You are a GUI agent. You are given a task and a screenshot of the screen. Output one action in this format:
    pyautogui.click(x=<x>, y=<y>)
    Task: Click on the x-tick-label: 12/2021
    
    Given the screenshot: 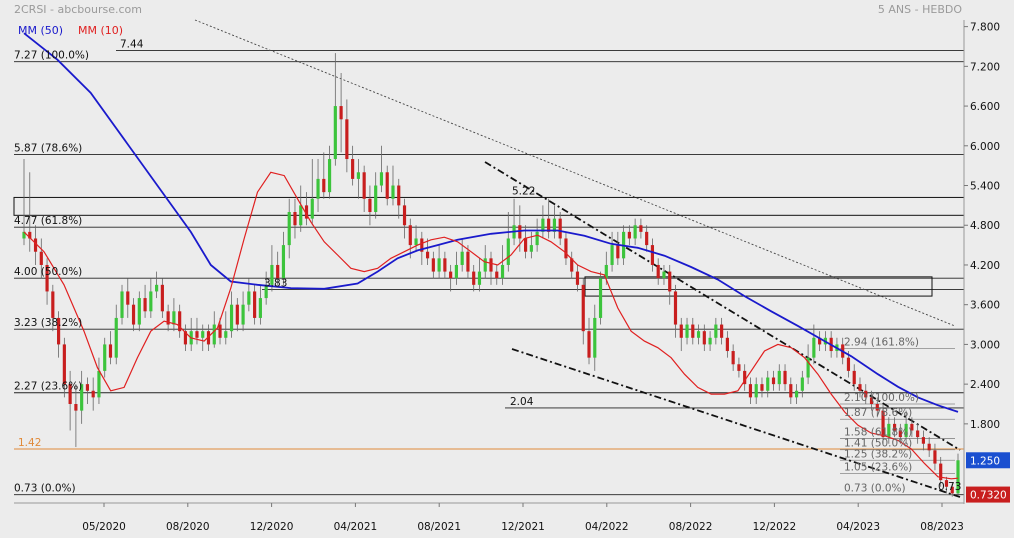 What is the action you would take?
    pyautogui.click(x=523, y=527)
    